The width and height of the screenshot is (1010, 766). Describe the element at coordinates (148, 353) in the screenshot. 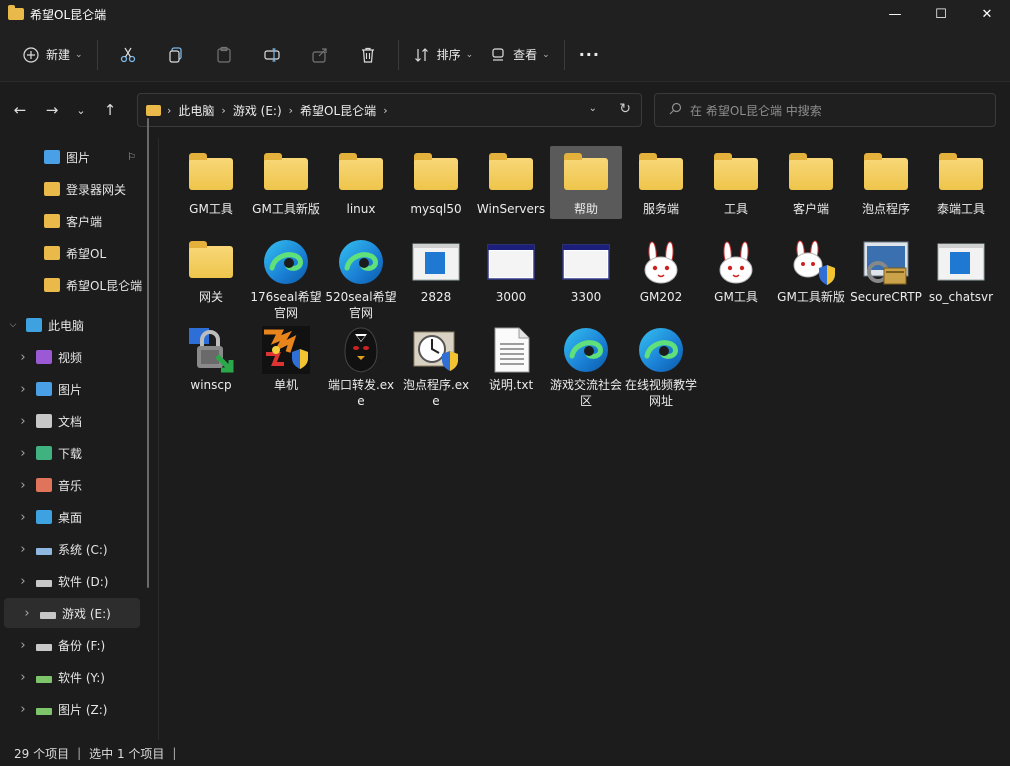

I see `nav-scrollbar` at that location.